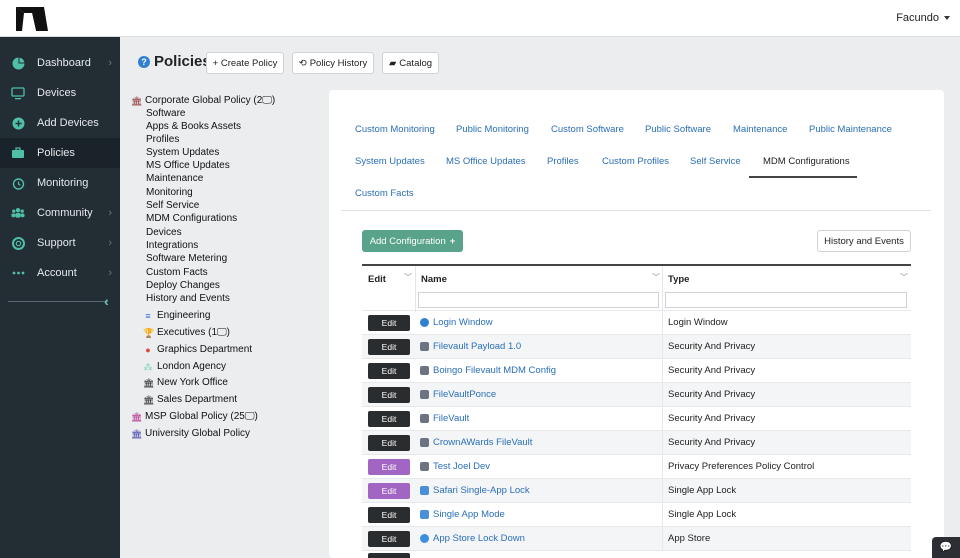 This screenshot has height=558, width=960. What do you see at coordinates (172, 205) in the screenshot?
I see `tree-section: Self Service` at bounding box center [172, 205].